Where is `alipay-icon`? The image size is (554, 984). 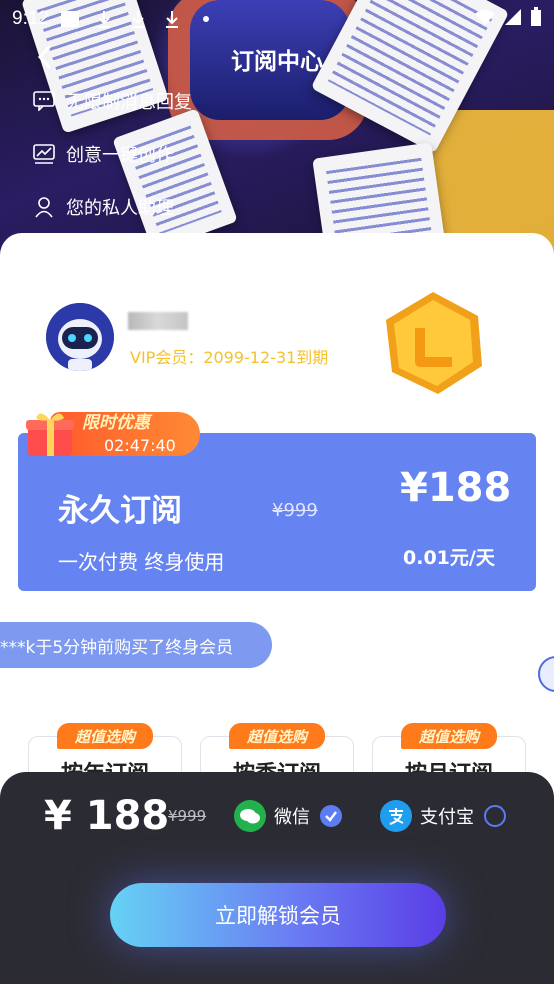 alipay-icon is located at coordinates (396, 816).